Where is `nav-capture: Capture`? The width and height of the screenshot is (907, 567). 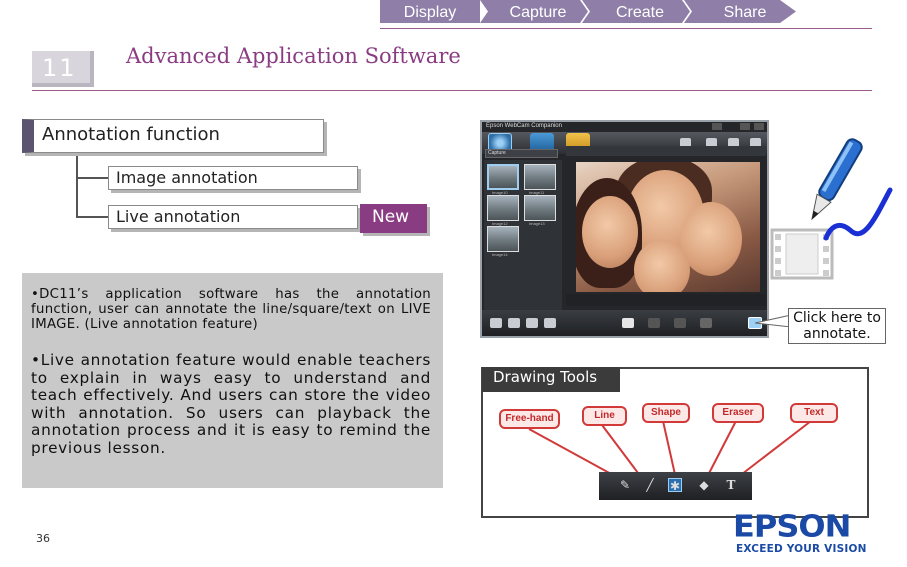
nav-capture: Capture is located at coordinates (538, 11).